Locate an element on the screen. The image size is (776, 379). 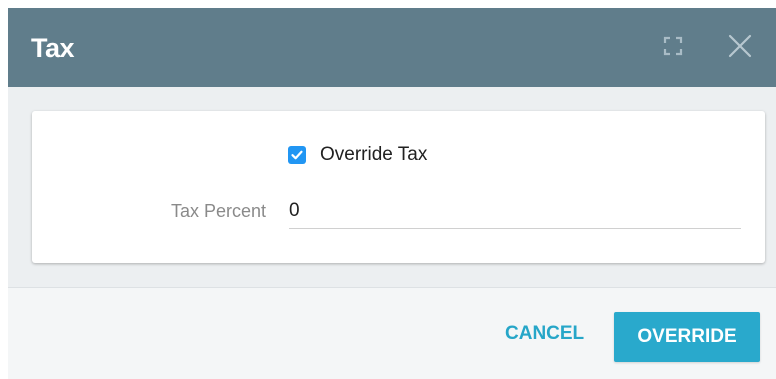
tax-percent-label: Tax Percent is located at coordinates (218, 211).